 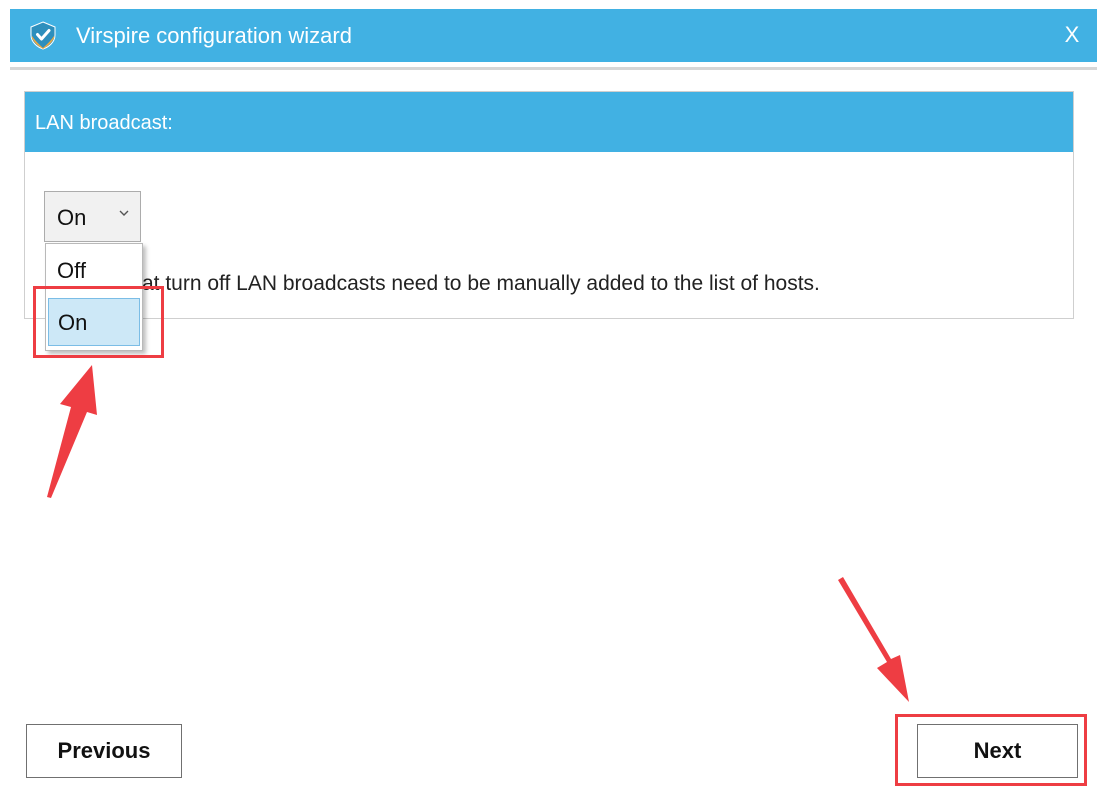 I want to click on lan-broadcast-select: On, so click(x=92, y=216).